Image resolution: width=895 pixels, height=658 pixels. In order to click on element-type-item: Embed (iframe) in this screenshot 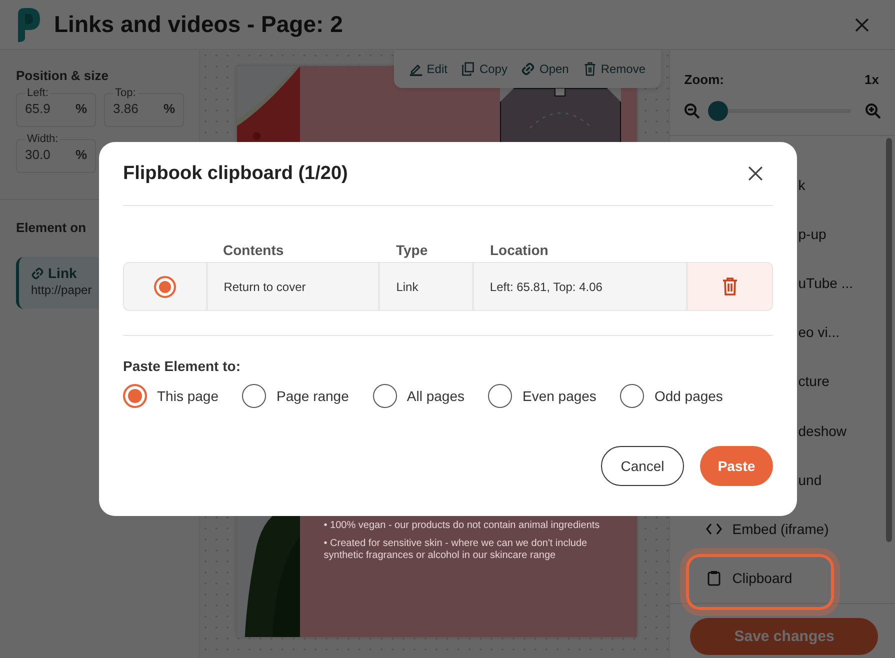, I will do `click(782, 529)`.